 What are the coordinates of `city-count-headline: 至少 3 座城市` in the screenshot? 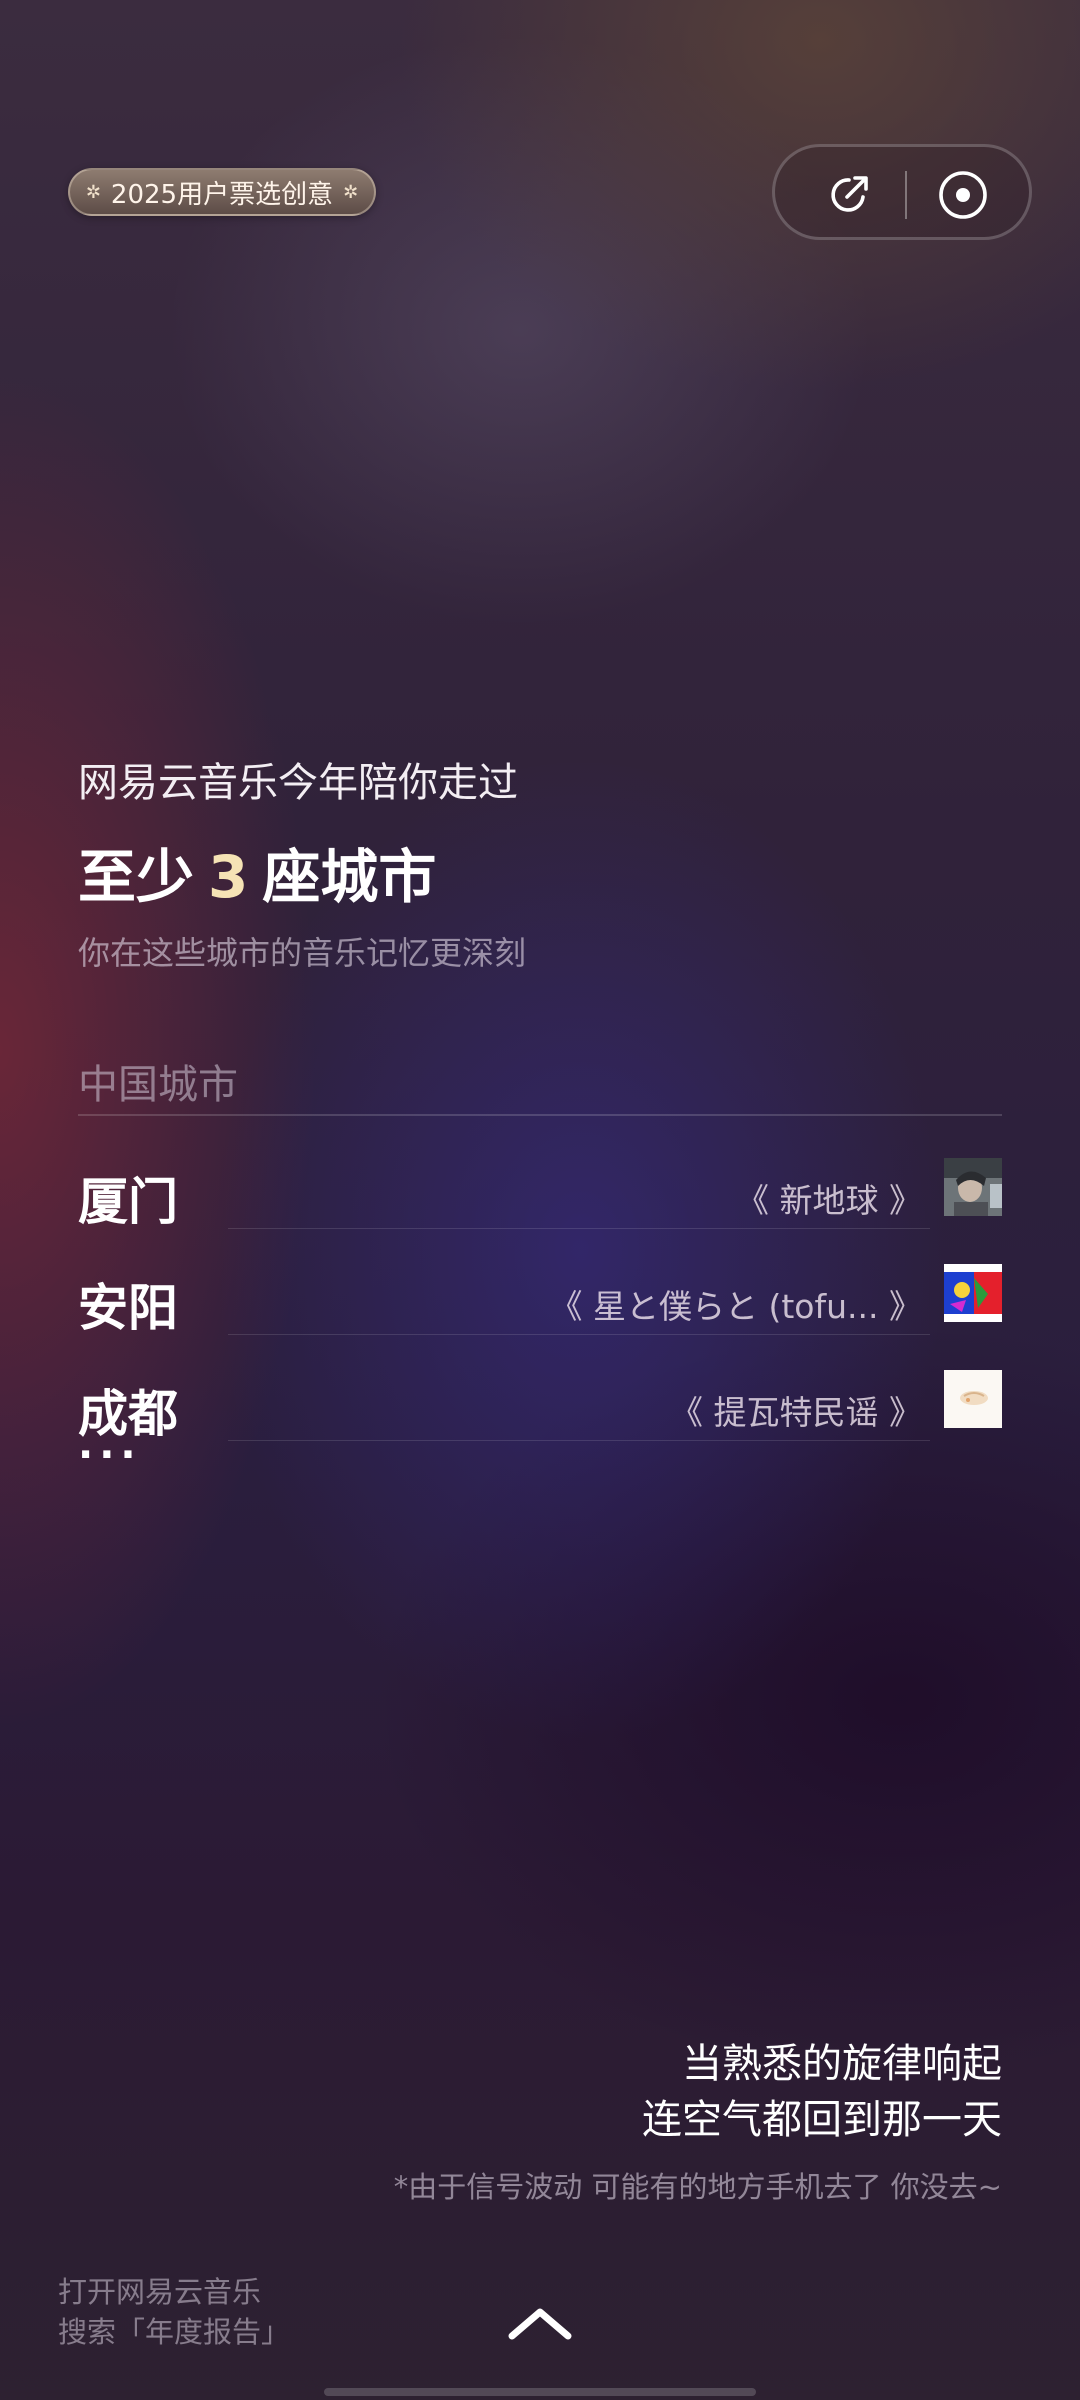 It's located at (257, 872).